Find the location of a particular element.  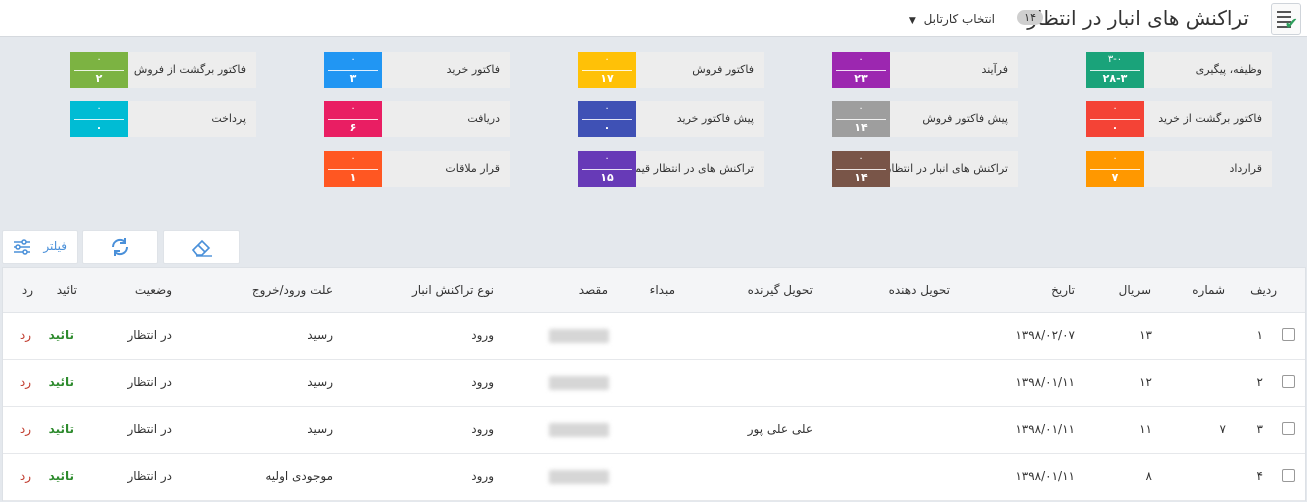

tile-card: فاکتور برگشت از فروش ۰ ۲ is located at coordinates (163, 70).